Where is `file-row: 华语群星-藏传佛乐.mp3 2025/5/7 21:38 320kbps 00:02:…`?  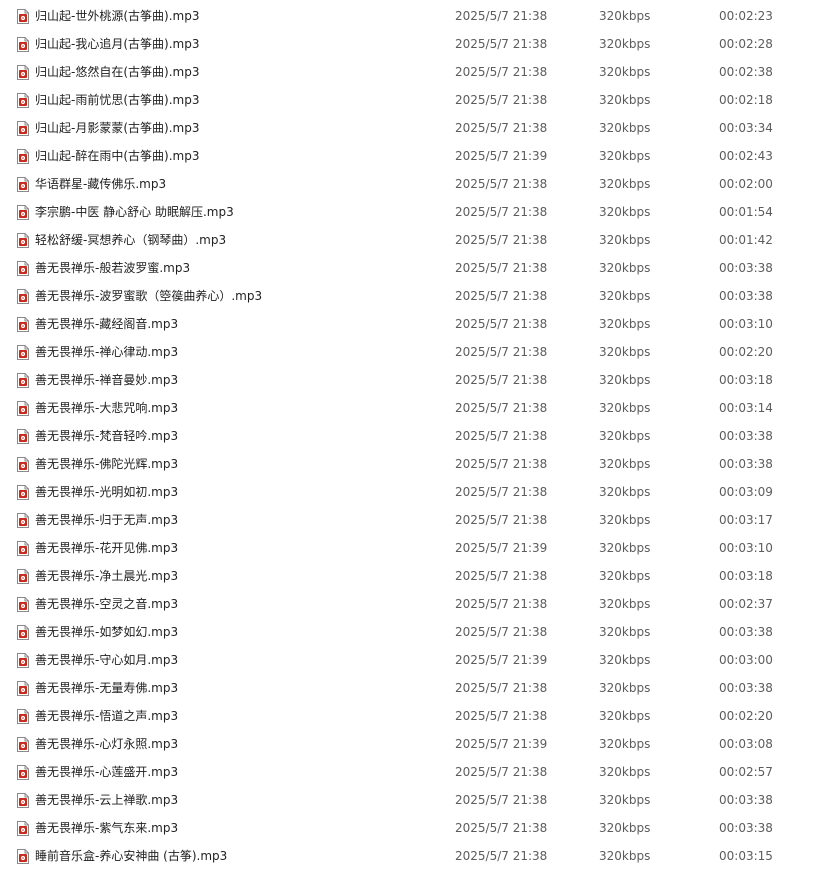
file-row: 华语群星-藏传佛乐.mp3 2025/5/7 21:38 320kbps 00:02:… is located at coordinates (416, 184).